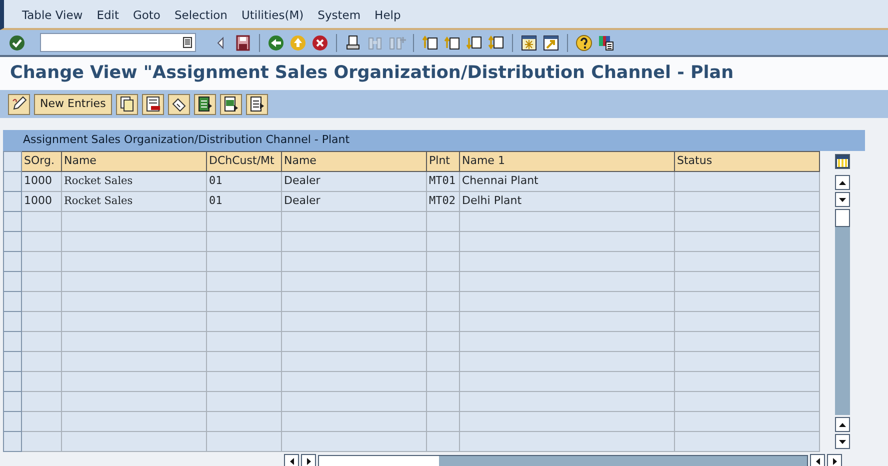  What do you see at coordinates (187, 42) in the screenshot?
I see `dropdown-icon` at bounding box center [187, 42].